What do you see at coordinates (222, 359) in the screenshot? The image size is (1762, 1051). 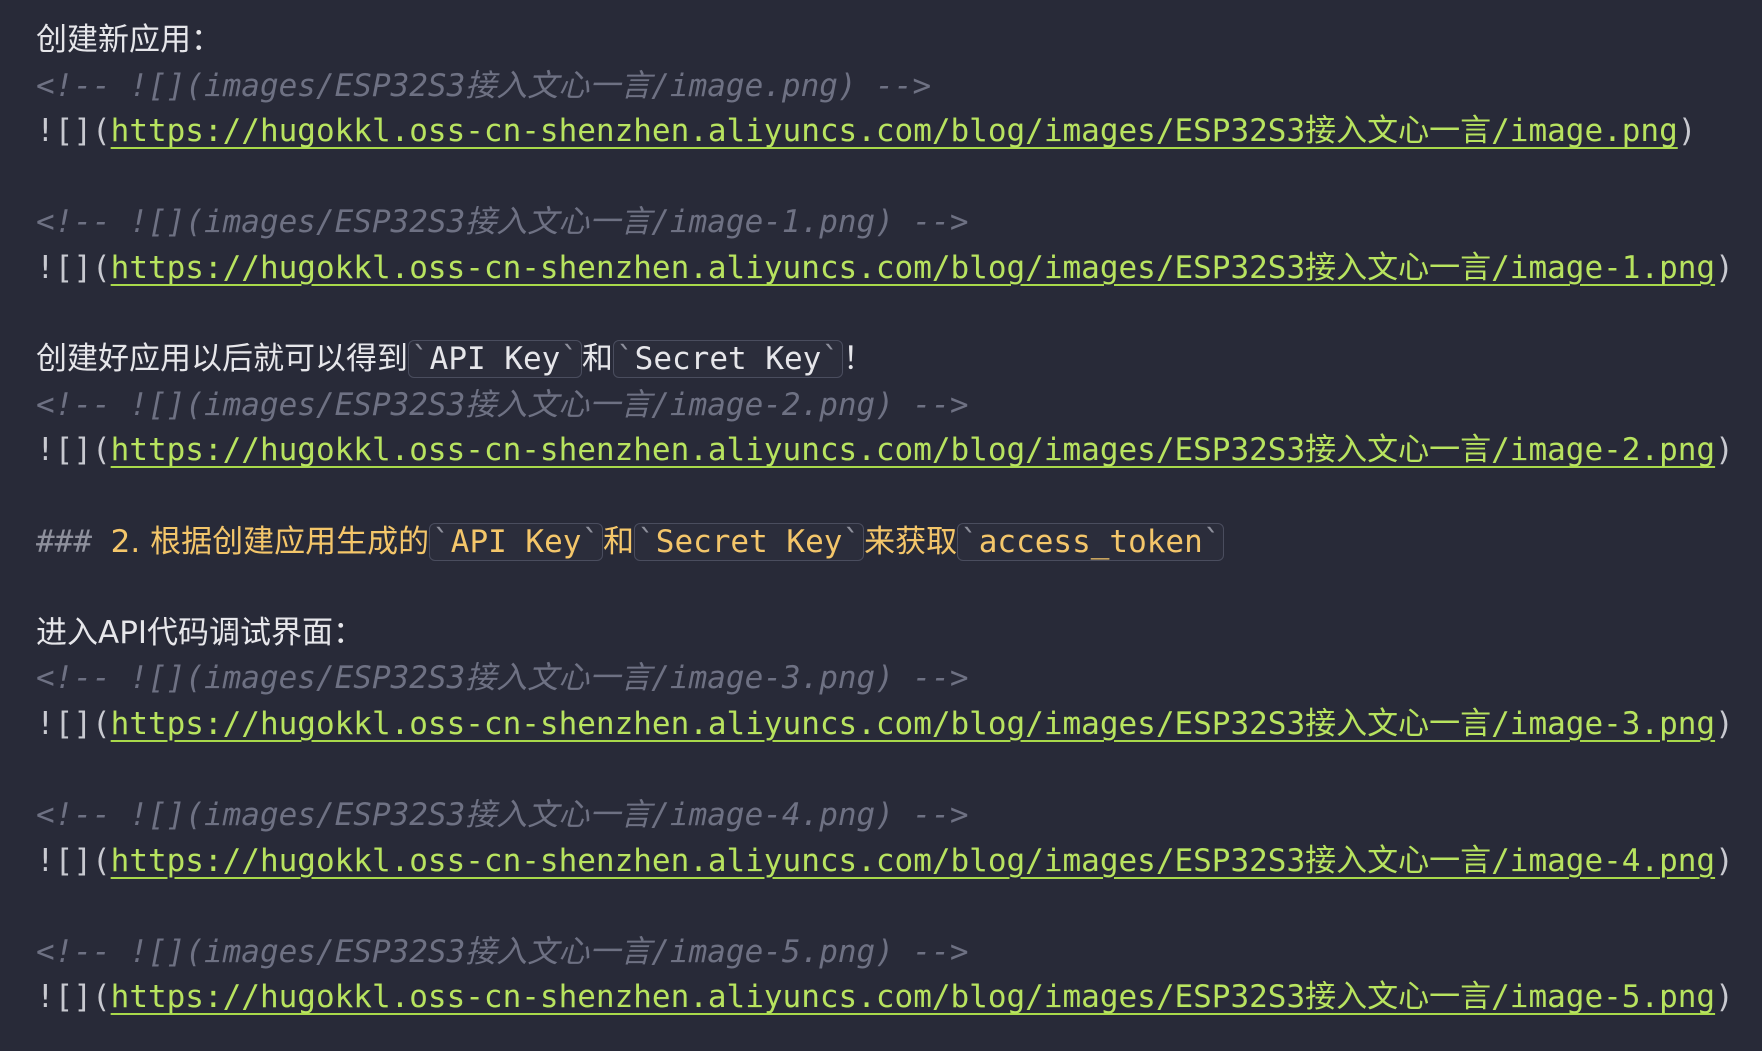 I see `paragraph-text: 创建好应用以后就可以得到` at bounding box center [222, 359].